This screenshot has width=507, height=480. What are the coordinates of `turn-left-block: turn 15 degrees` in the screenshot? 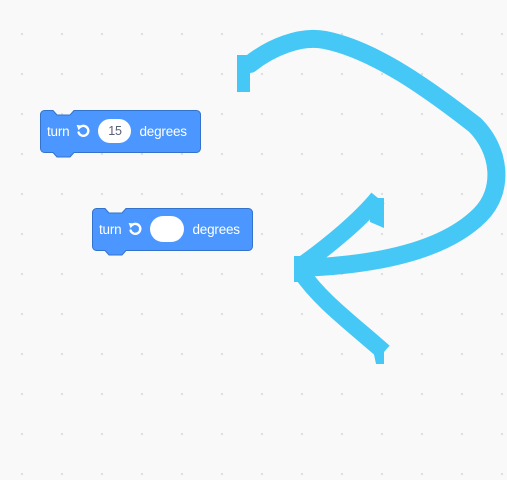 It's located at (120, 134).